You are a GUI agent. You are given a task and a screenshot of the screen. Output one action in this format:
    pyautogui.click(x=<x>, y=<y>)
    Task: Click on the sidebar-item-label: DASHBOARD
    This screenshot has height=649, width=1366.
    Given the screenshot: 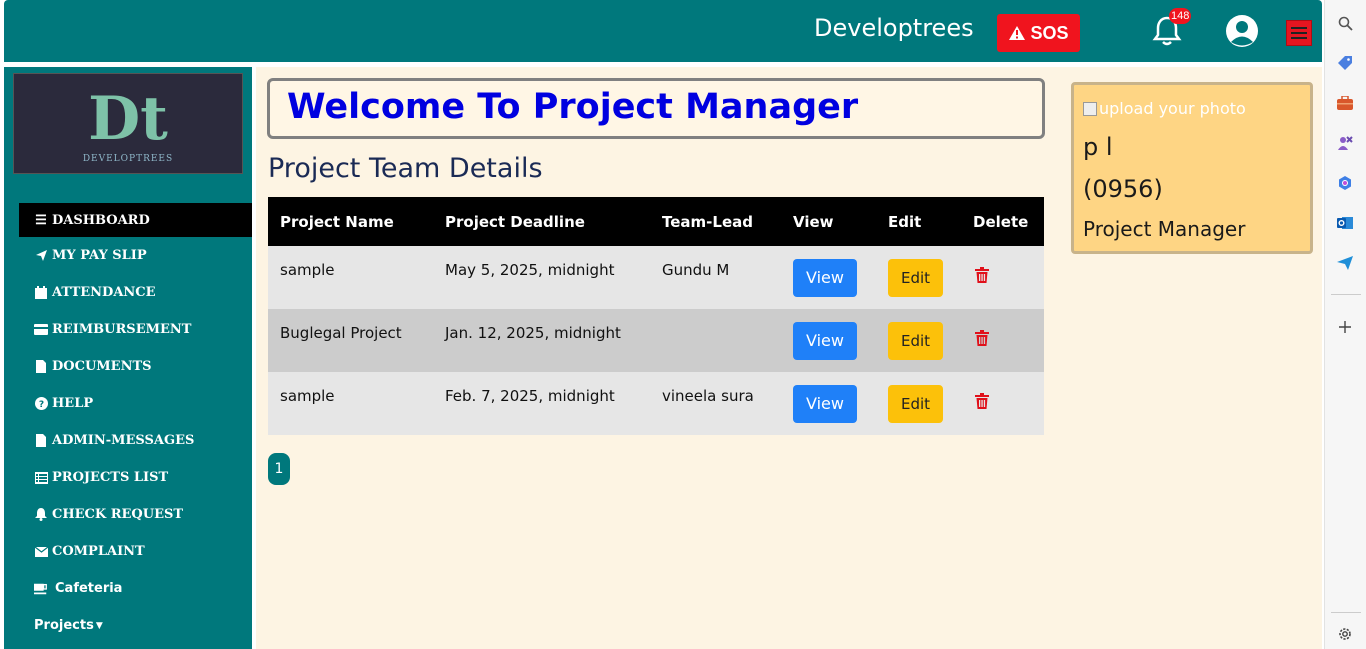 What is the action you would take?
    pyautogui.click(x=101, y=220)
    